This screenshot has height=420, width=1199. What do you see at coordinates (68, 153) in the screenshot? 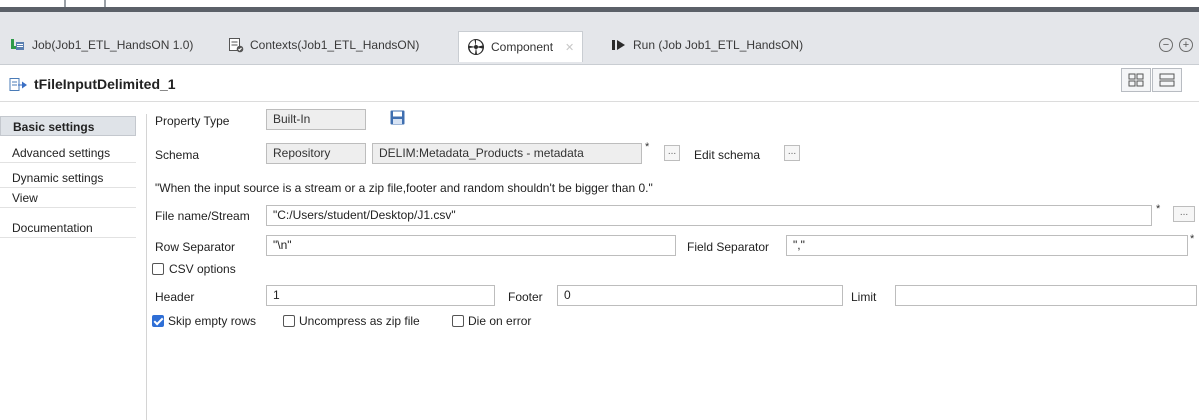
I see `sidebar-item-advanced-settings: Advanced settings` at bounding box center [68, 153].